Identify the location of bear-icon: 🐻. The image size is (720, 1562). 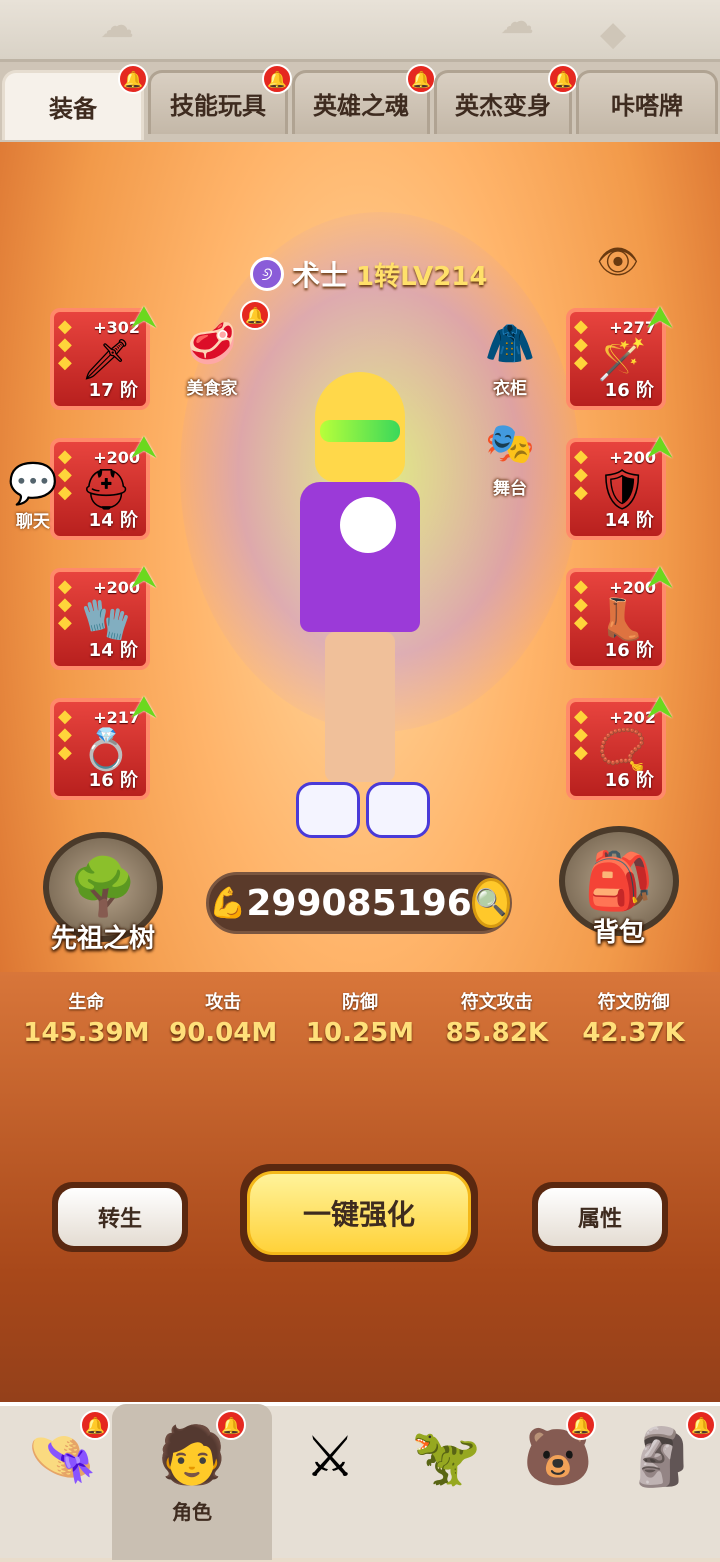
(558, 1457).